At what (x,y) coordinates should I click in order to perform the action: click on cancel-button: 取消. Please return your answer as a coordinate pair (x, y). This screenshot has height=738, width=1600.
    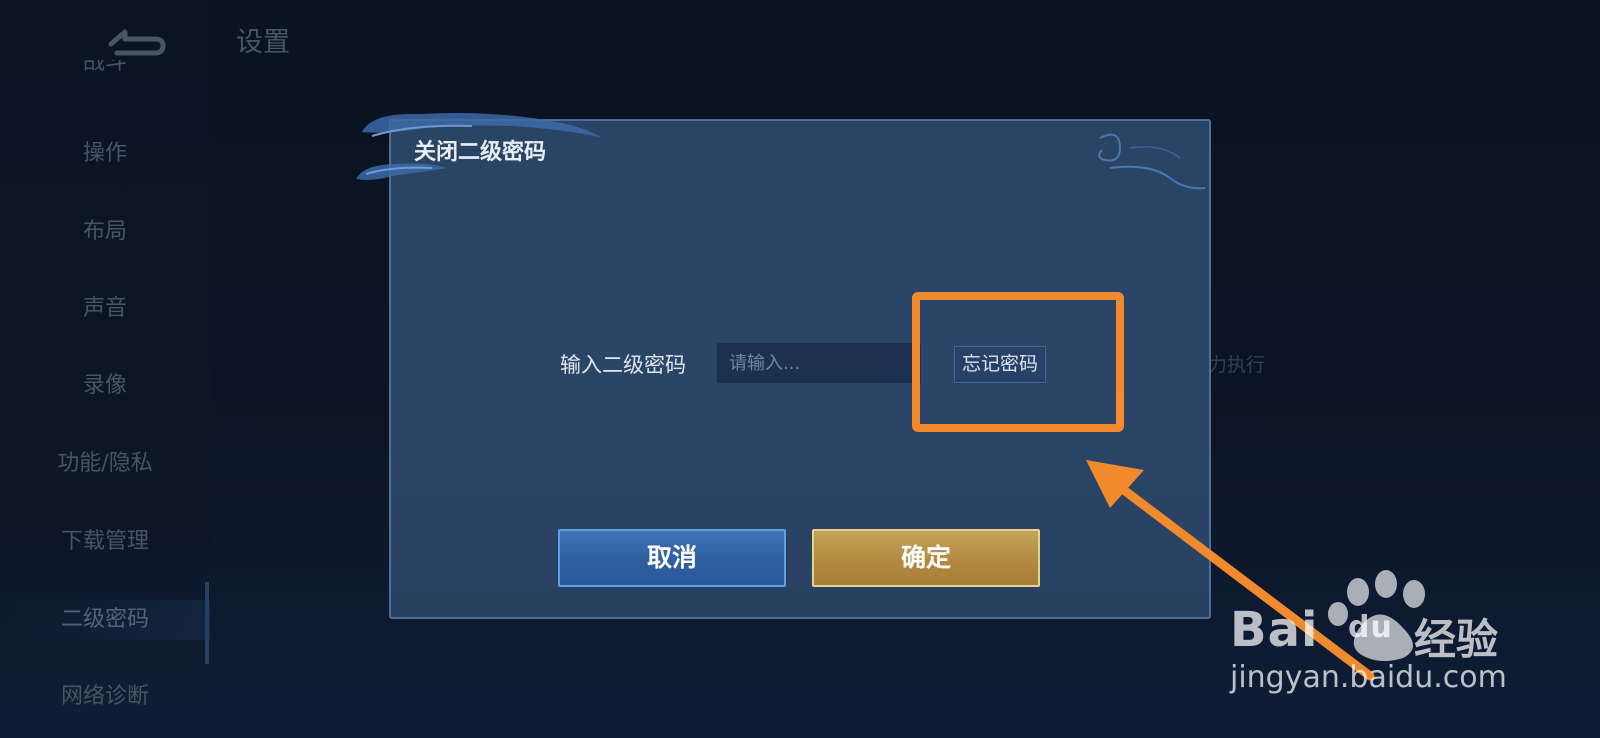
    Looking at the image, I should click on (672, 558).